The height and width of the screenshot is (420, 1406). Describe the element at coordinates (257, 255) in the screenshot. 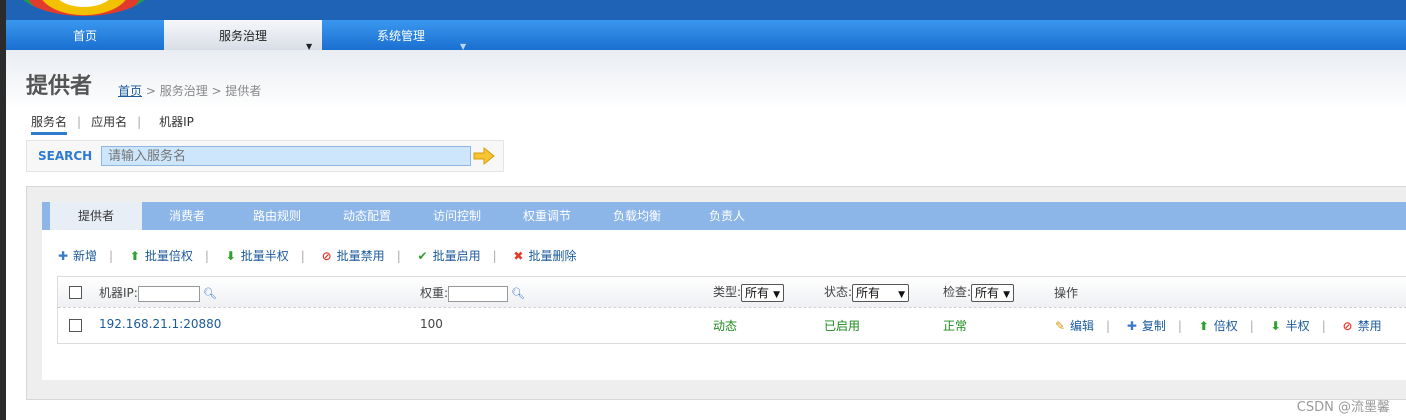

I see `batch-half-weight-button: ⬇ 批量半权` at that location.